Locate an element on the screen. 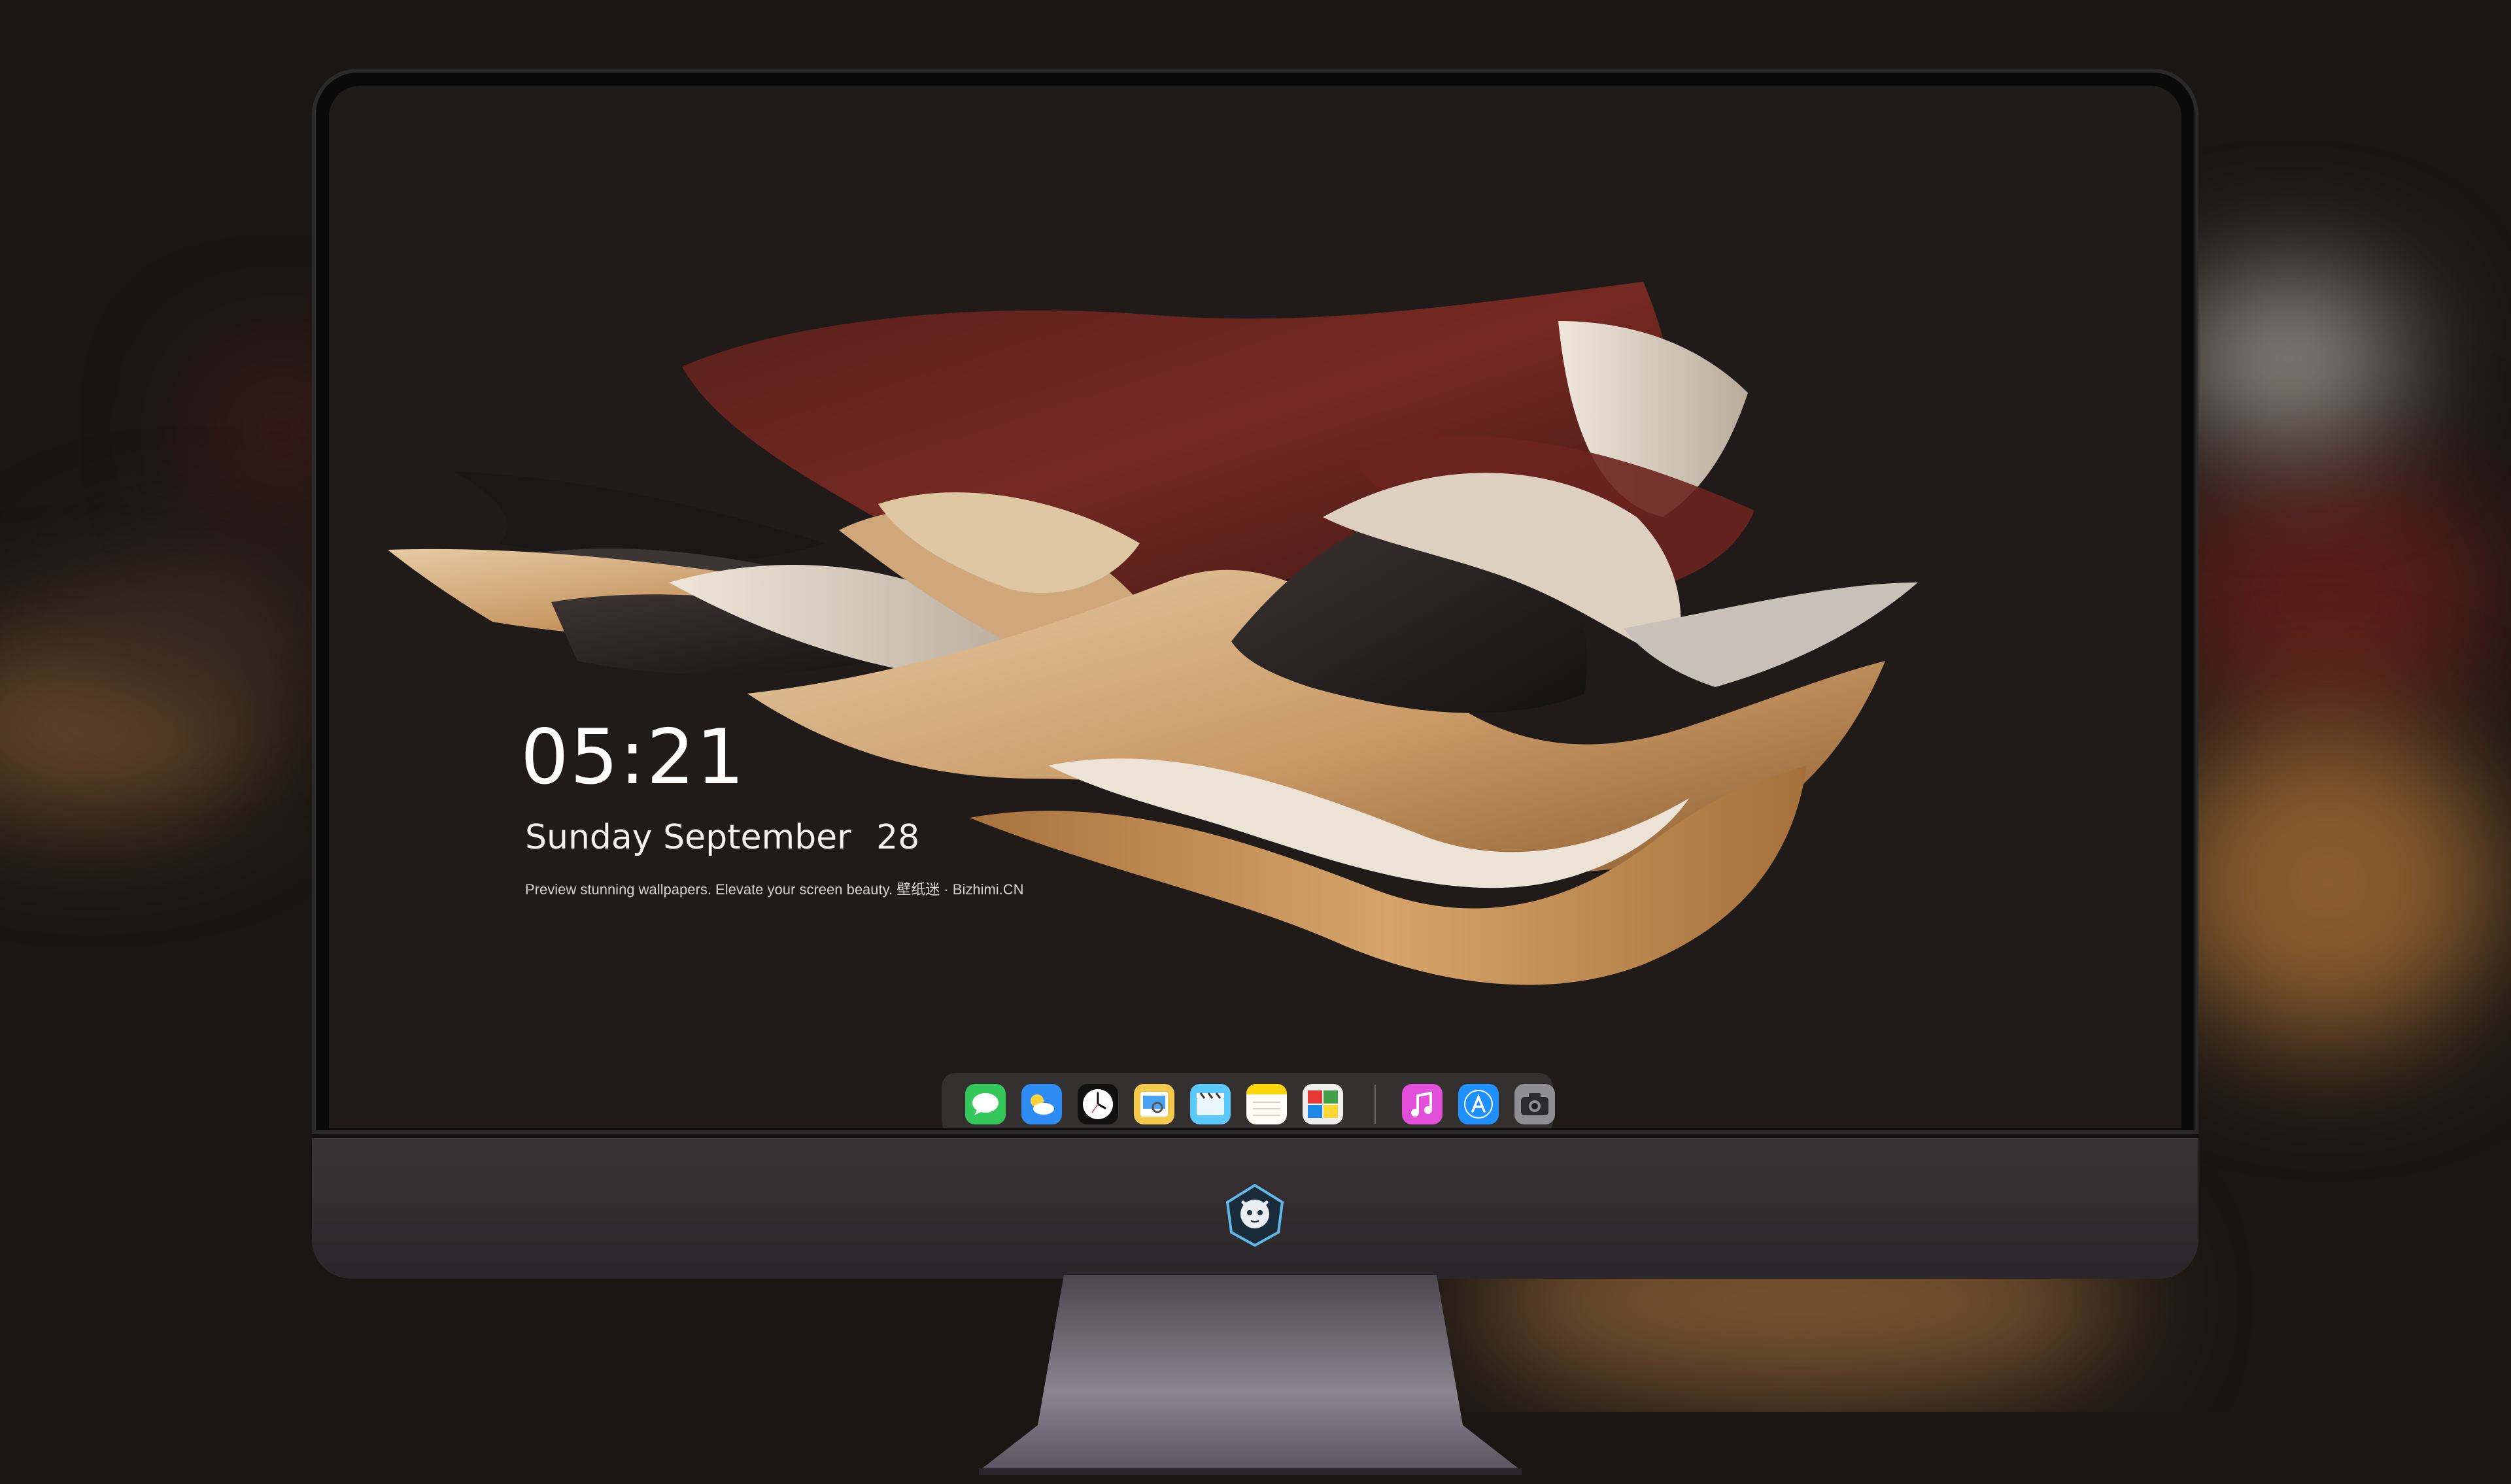 The image size is (2511, 1484). notes-icon is located at coordinates (1267, 1104).